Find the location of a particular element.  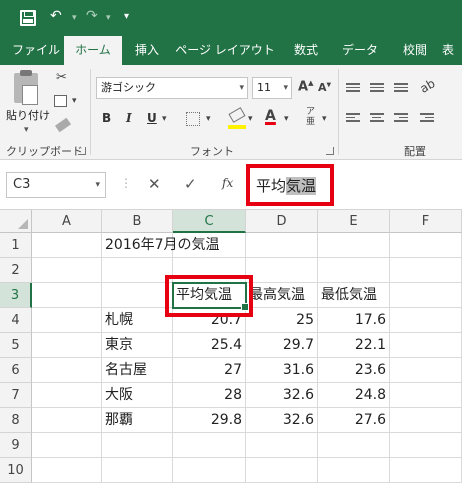

cell-d8: 32.6 is located at coordinates (282, 420).